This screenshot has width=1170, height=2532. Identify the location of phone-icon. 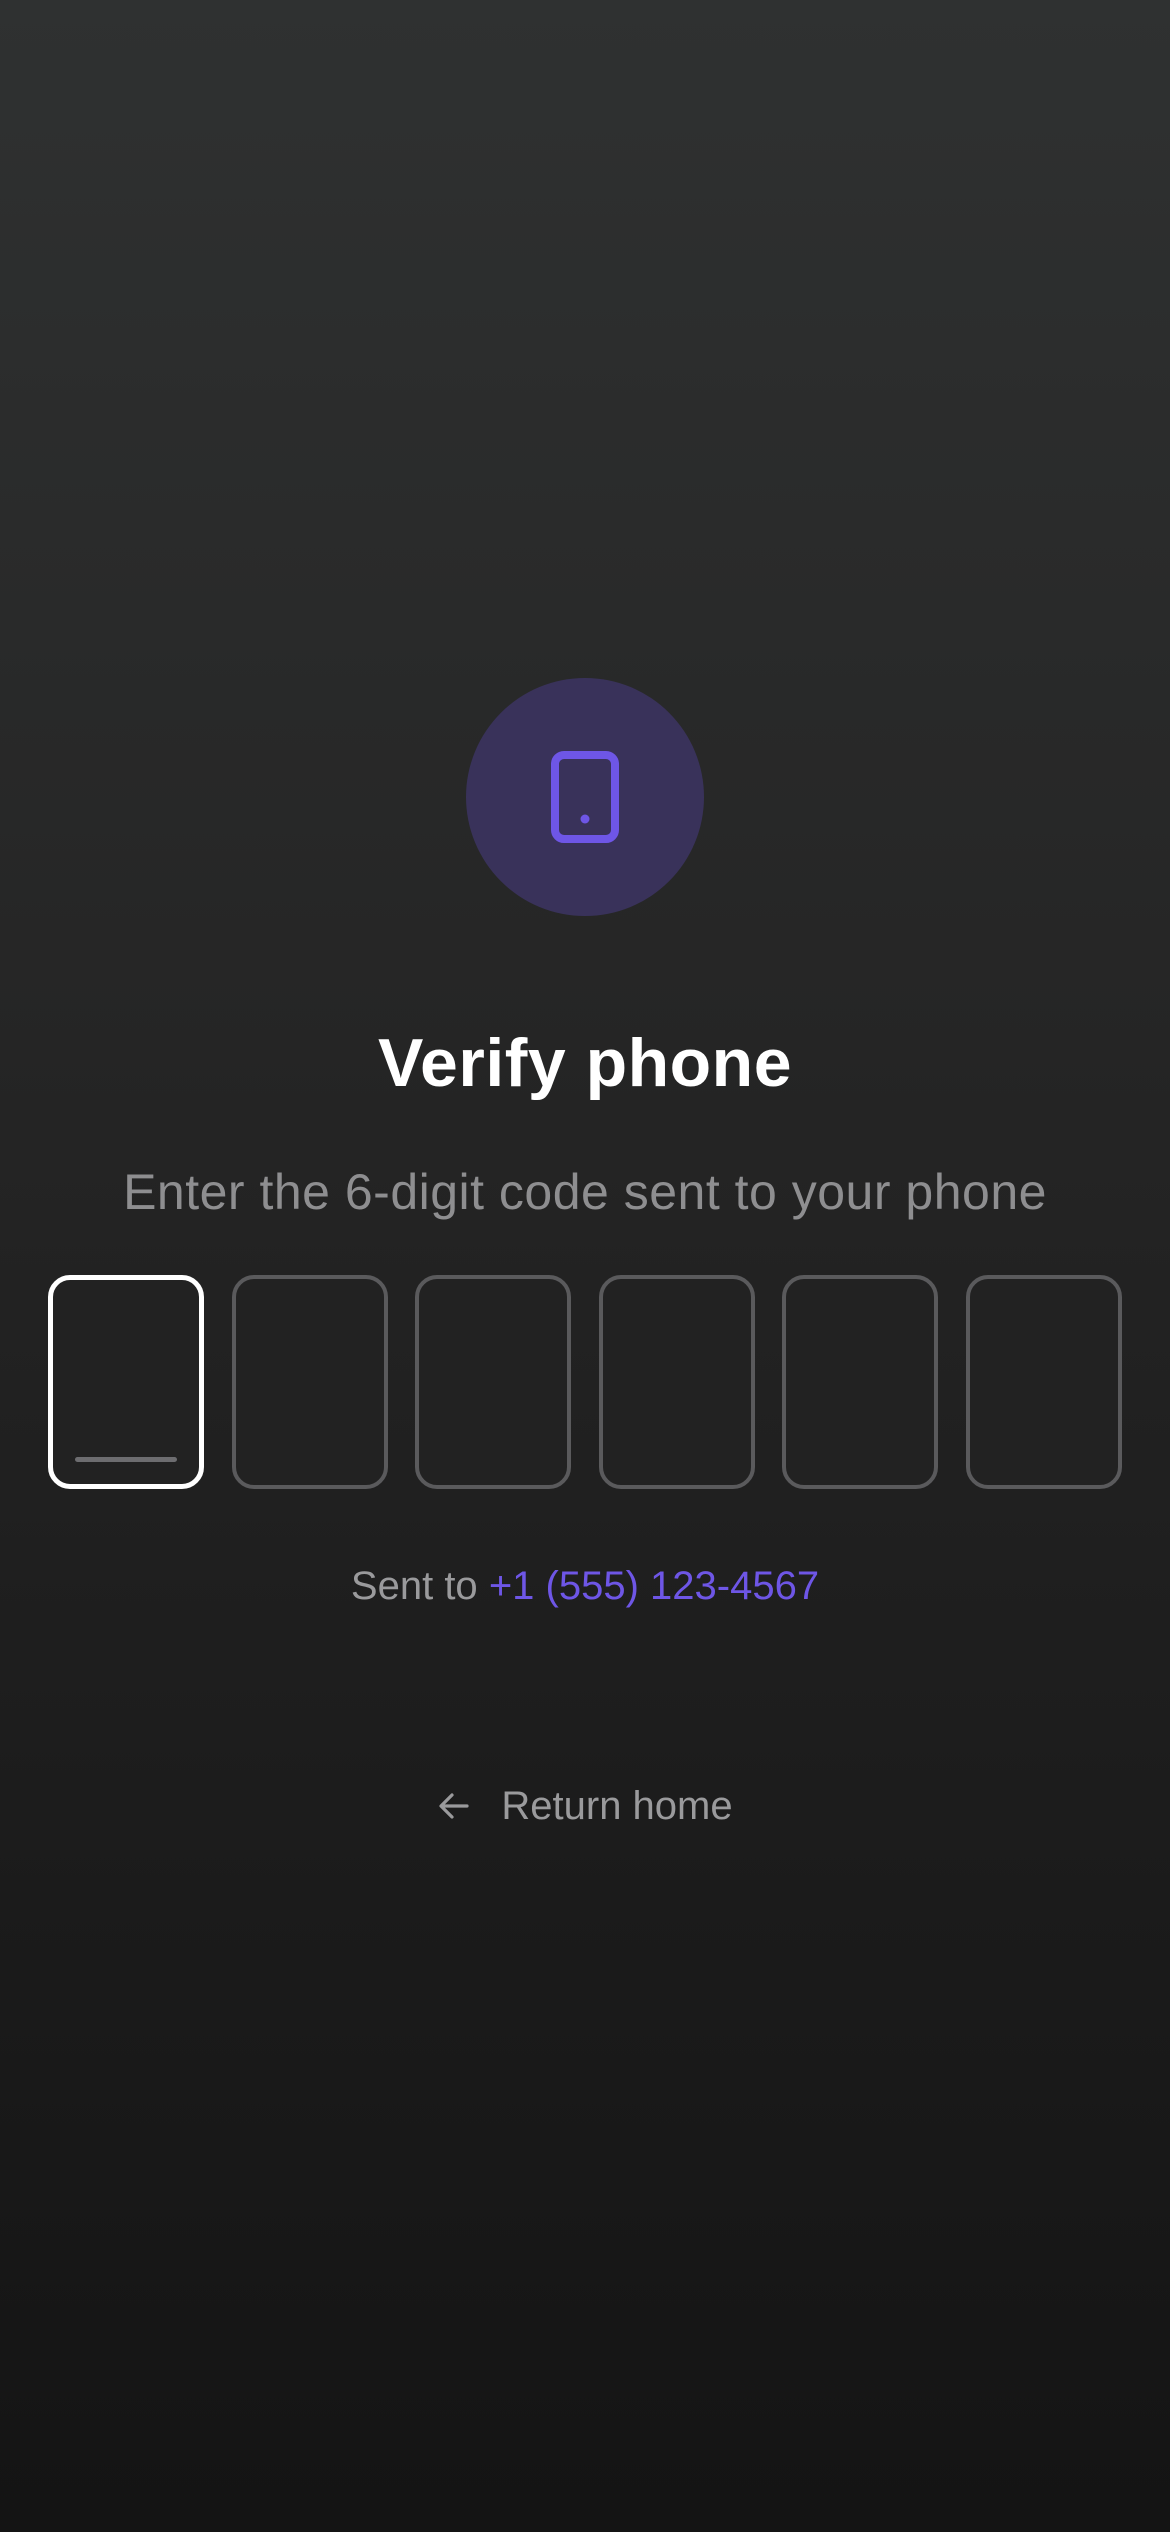
(585, 797).